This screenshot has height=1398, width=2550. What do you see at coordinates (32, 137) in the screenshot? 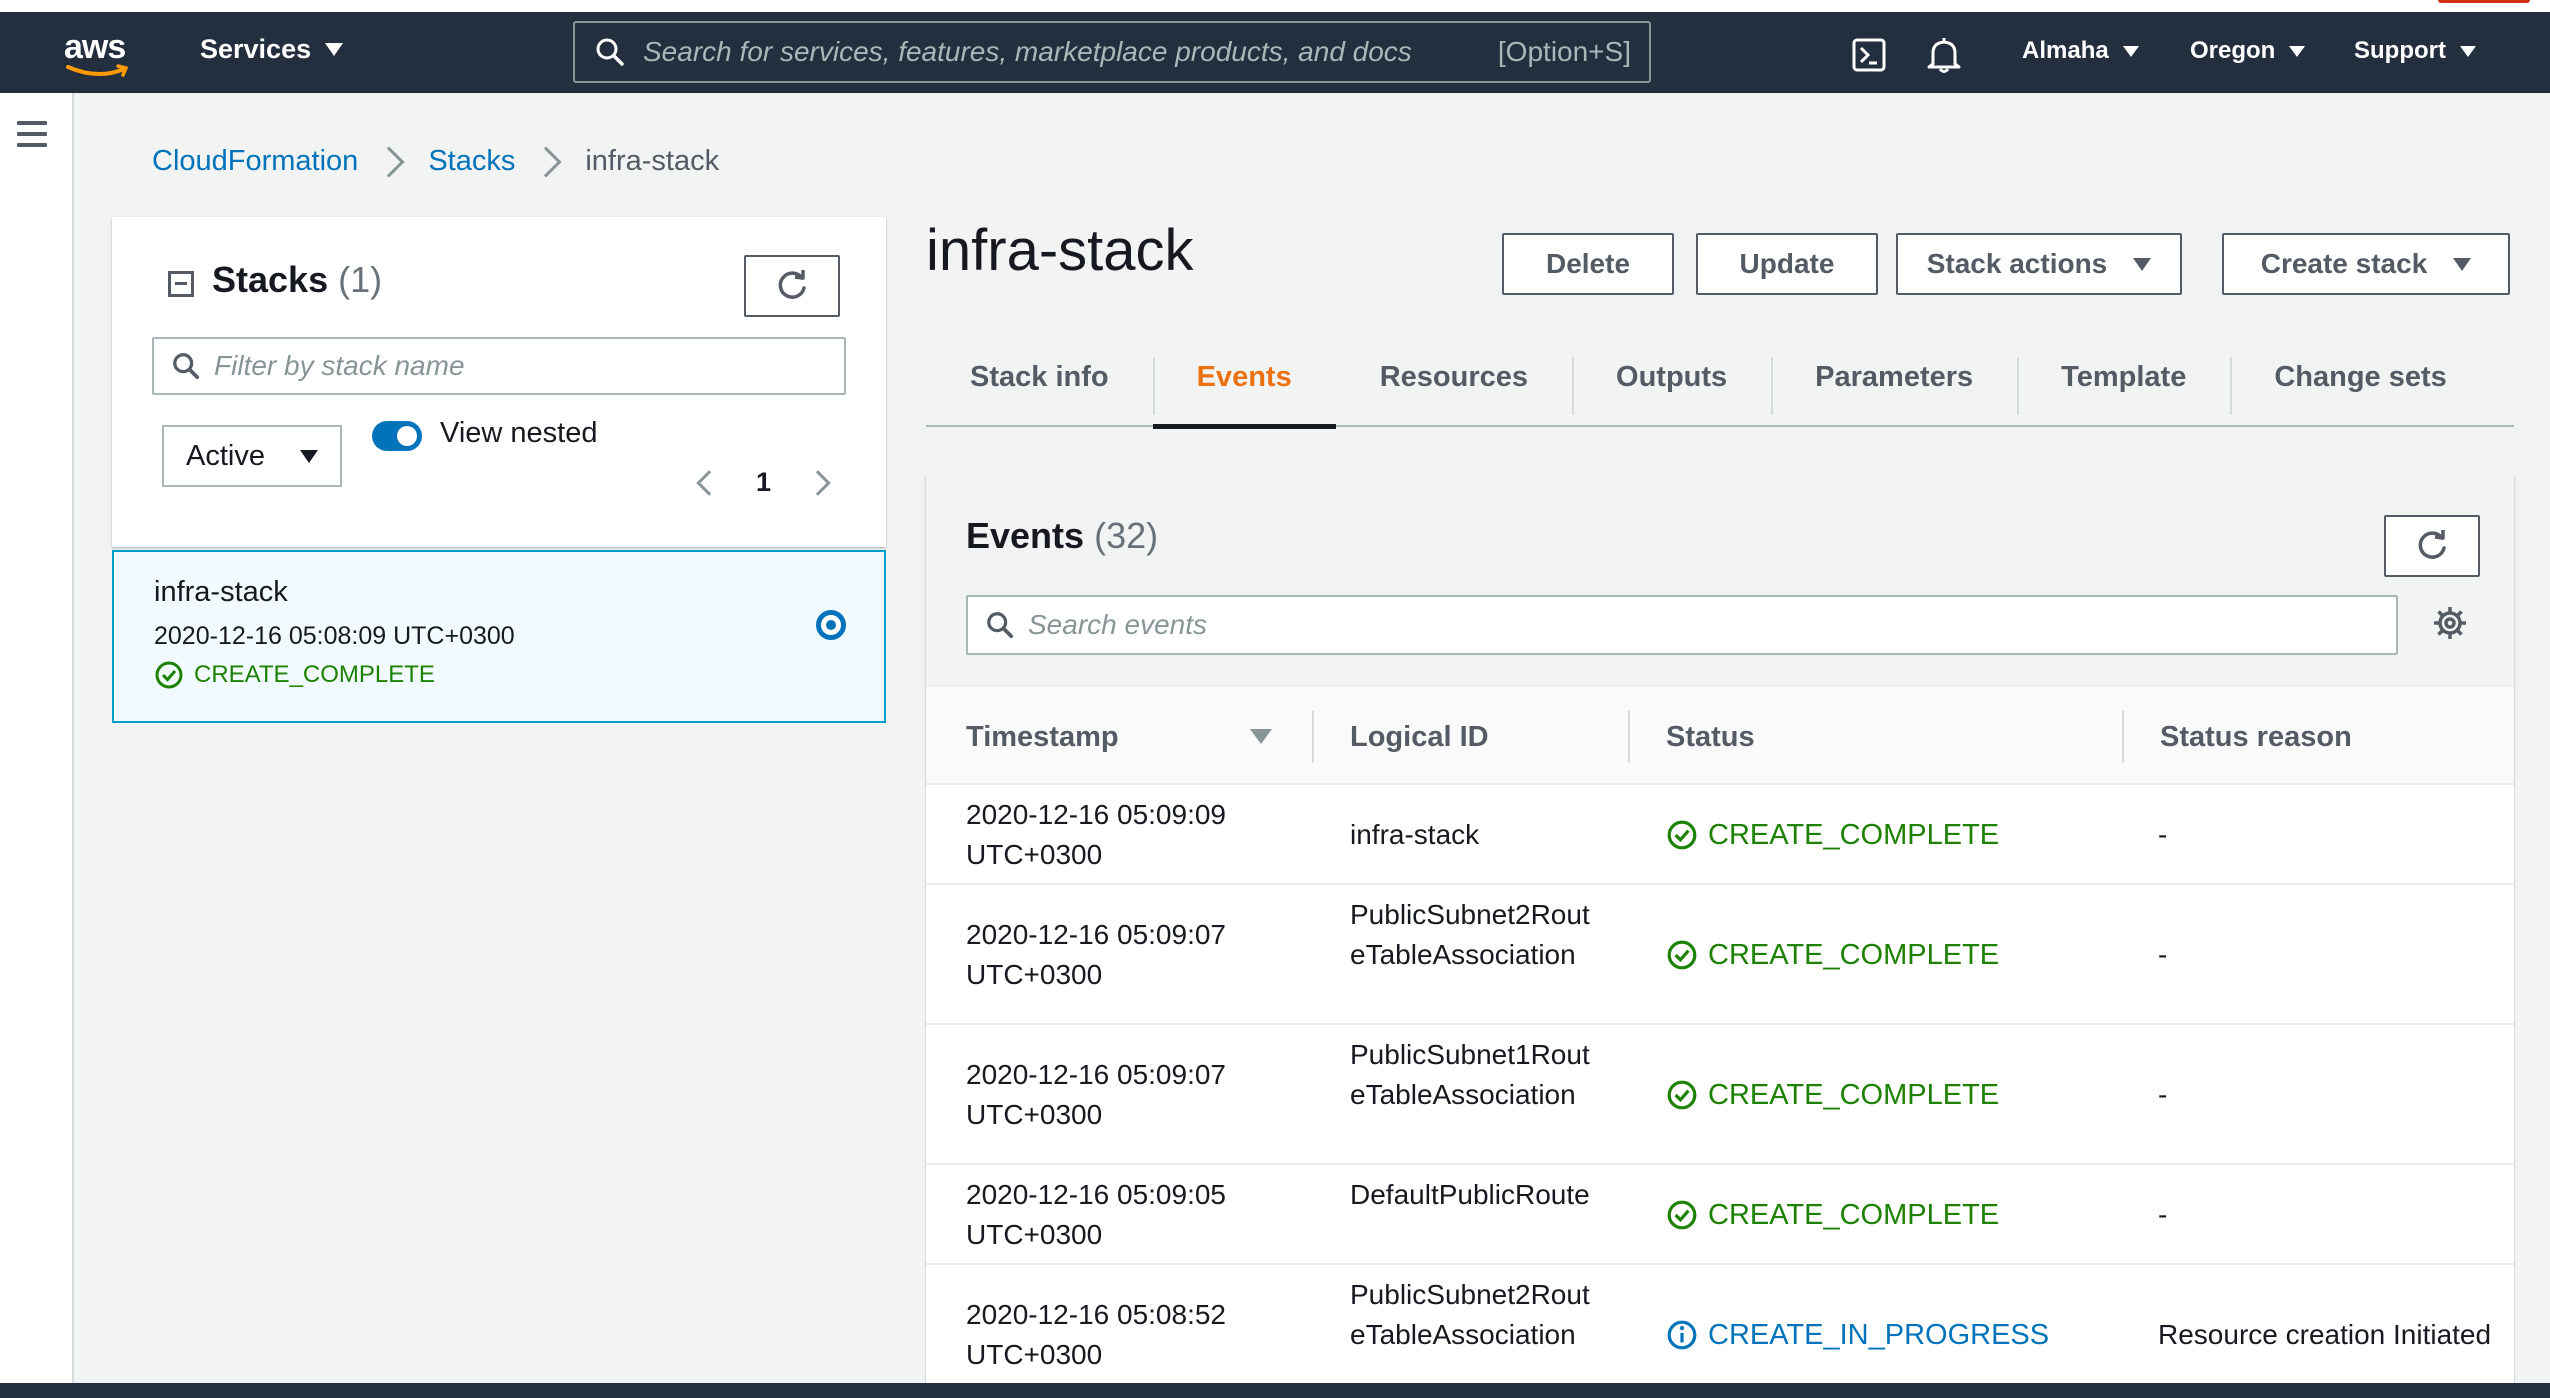
I see `menu-icon` at bounding box center [32, 137].